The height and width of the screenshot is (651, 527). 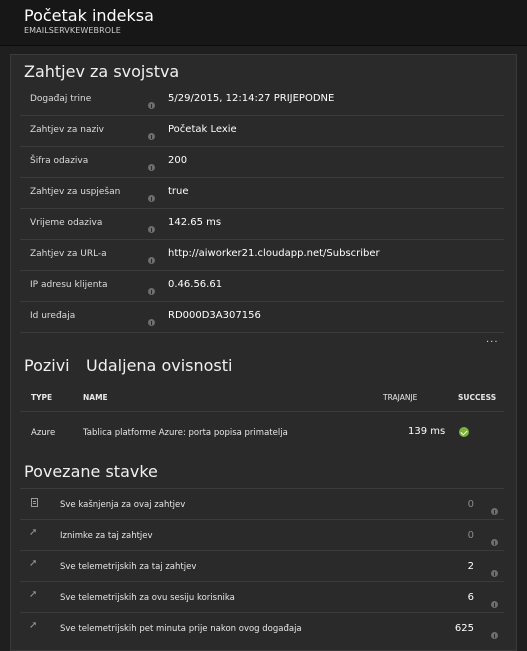 What do you see at coordinates (214, 315) in the screenshot?
I see `property-value: RD000D3A307156` at bounding box center [214, 315].